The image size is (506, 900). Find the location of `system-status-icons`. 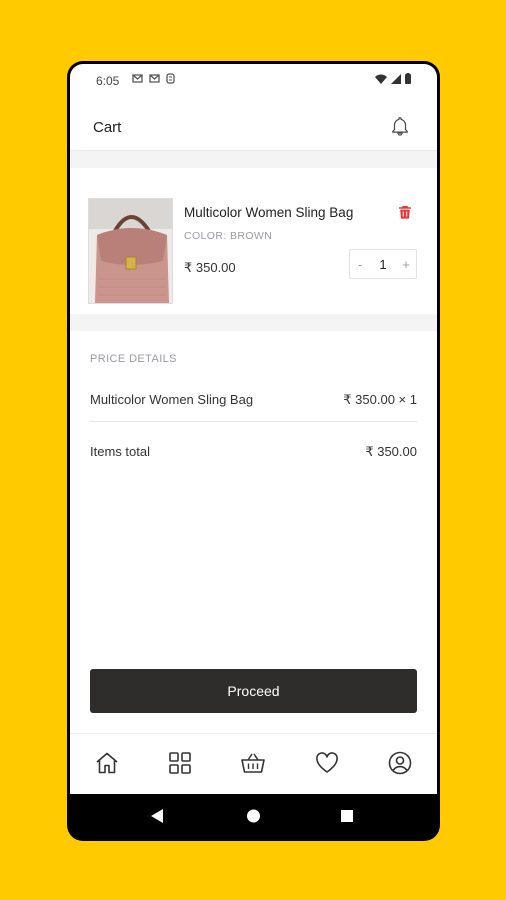

system-status-icons is located at coordinates (393, 78).